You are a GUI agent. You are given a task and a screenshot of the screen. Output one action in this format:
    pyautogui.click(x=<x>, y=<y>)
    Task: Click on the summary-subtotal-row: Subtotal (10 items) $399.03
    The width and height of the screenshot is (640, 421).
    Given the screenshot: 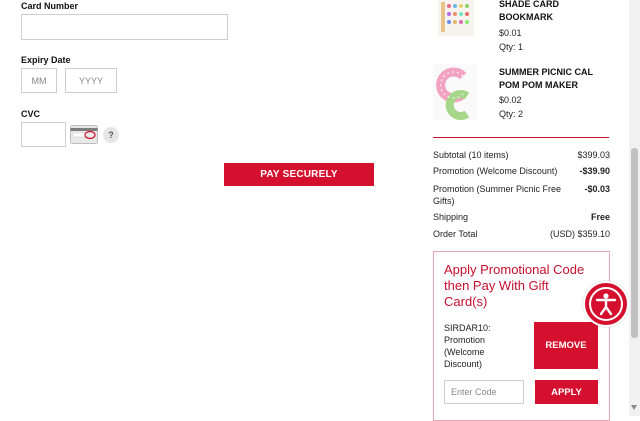 What is the action you would take?
    pyautogui.click(x=521, y=155)
    